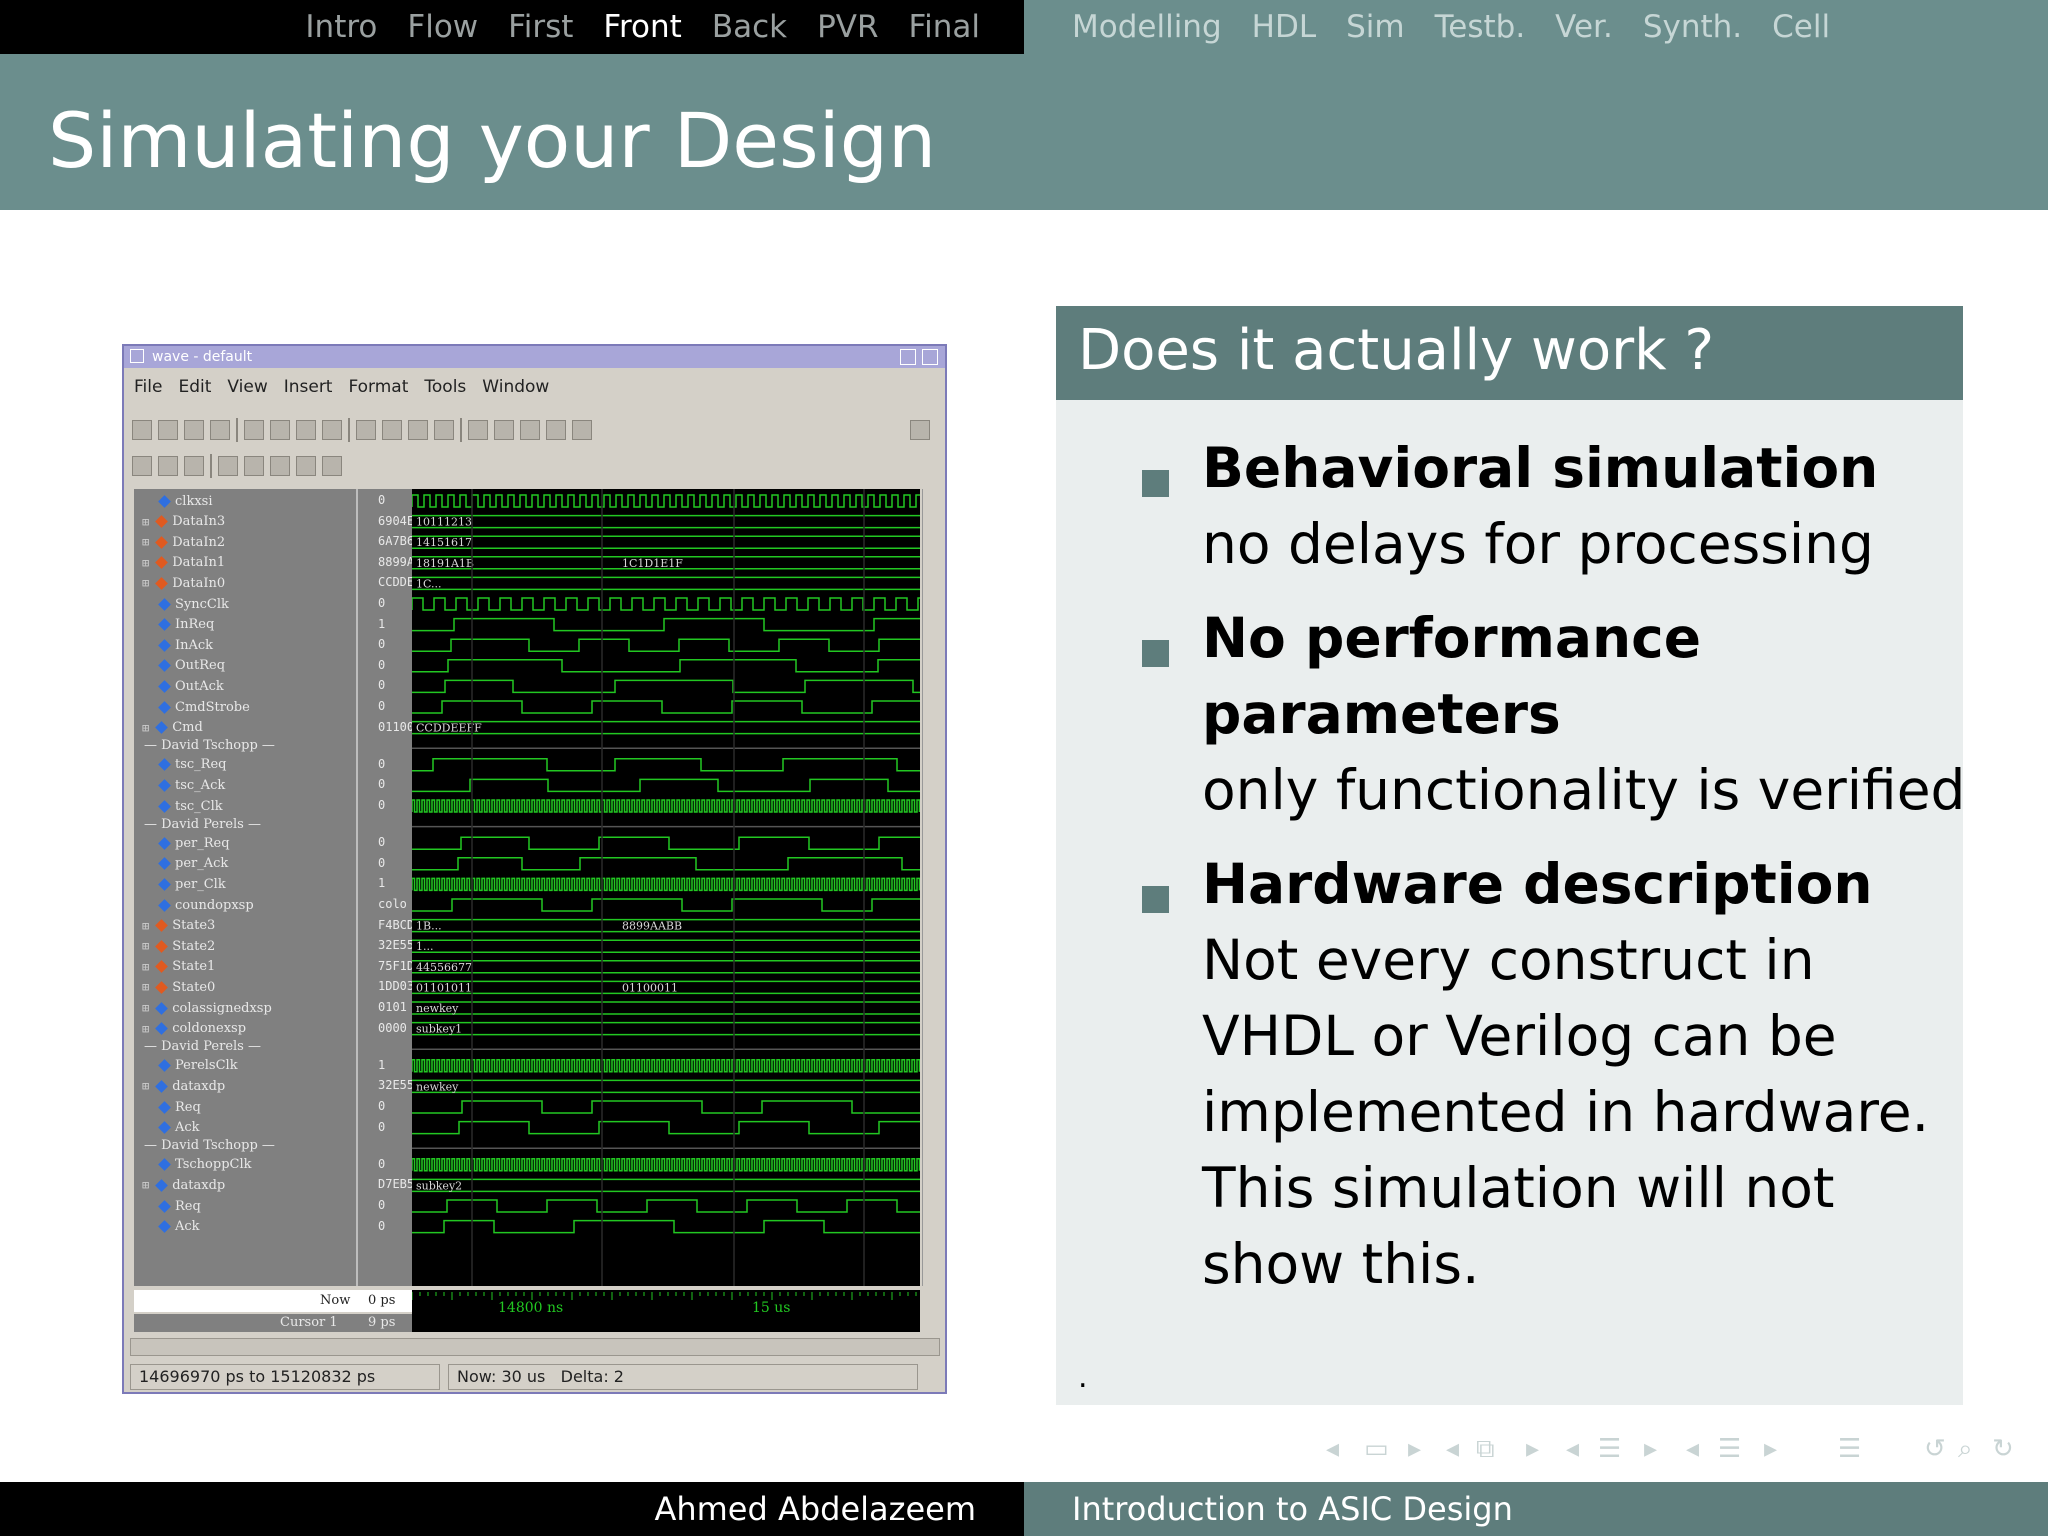 The height and width of the screenshot is (1536, 2048). Describe the element at coordinates (1770, 1449) in the screenshot. I see `next-section-icon: ▸` at that location.